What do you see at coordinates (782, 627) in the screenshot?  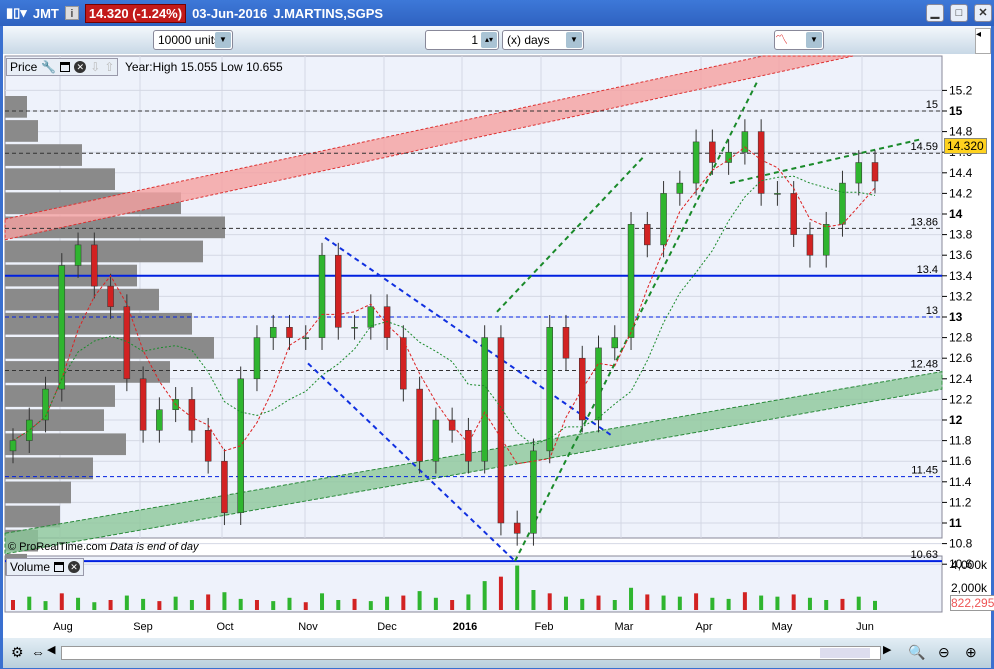 I see `x-tick-label: May` at bounding box center [782, 627].